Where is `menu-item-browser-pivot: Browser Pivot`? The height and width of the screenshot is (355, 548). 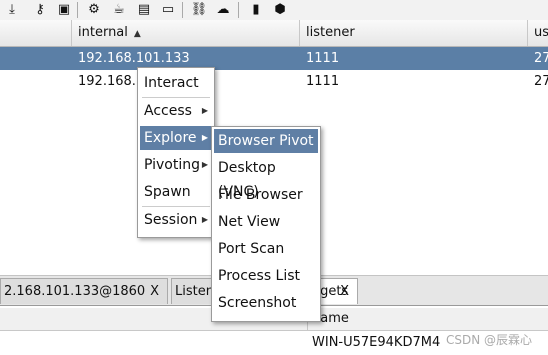 menu-item-browser-pivot: Browser Pivot is located at coordinates (266, 141).